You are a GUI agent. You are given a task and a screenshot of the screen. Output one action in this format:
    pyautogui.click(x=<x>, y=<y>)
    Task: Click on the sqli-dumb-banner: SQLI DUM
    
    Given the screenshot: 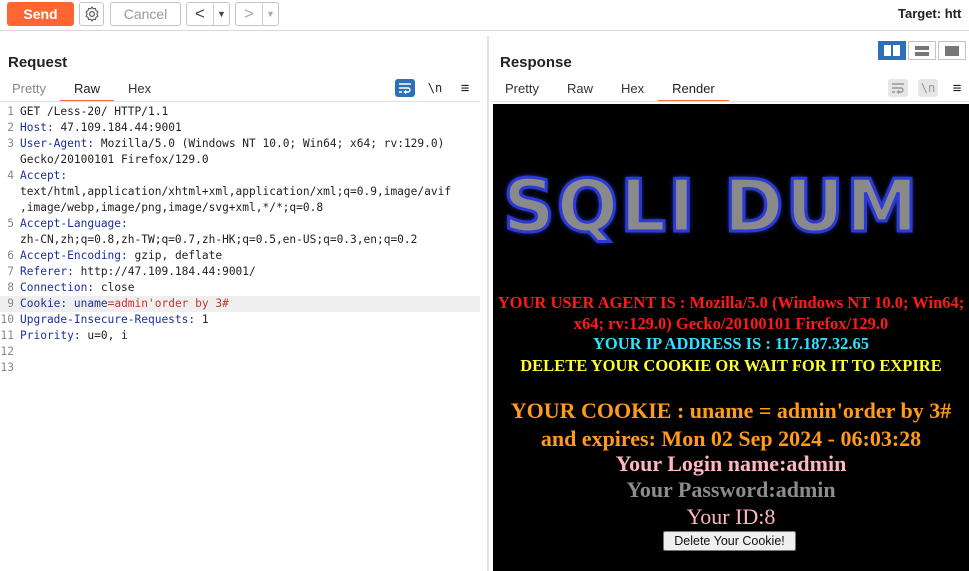 What is the action you would take?
    pyautogui.click(x=711, y=206)
    